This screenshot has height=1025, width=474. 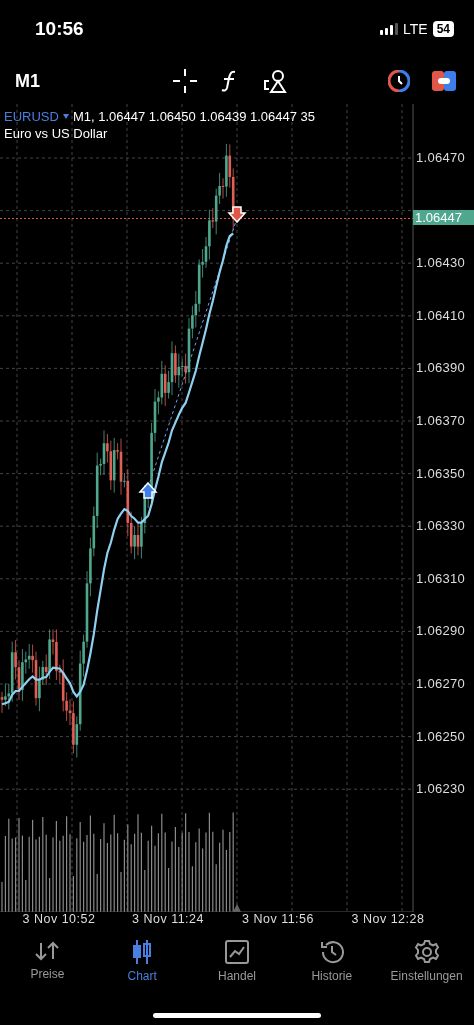 I want to click on price-label: 1.06370, so click(x=441, y=420).